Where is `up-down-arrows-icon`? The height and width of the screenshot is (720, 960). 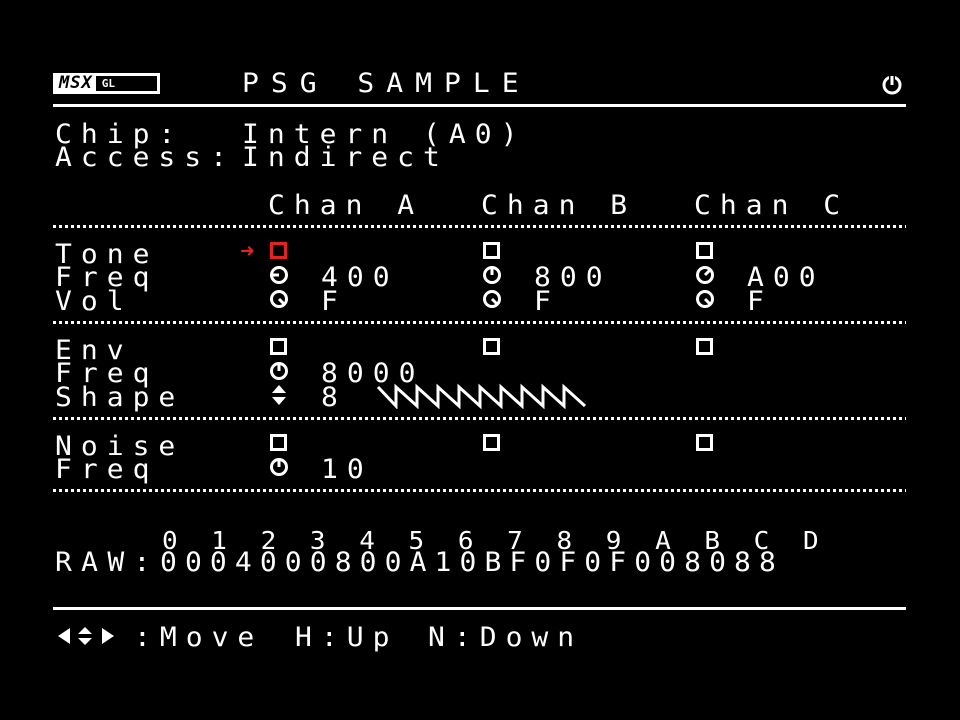
up-down-arrows-icon is located at coordinates (279, 395).